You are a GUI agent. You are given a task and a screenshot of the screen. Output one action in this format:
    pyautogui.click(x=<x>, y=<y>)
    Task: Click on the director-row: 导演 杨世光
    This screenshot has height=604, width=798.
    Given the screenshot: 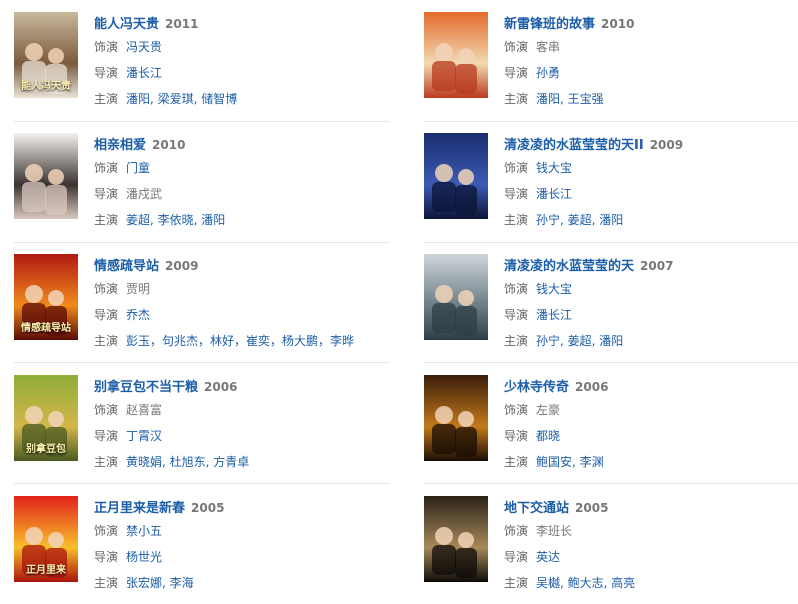 What is the action you would take?
    pyautogui.click(x=244, y=557)
    